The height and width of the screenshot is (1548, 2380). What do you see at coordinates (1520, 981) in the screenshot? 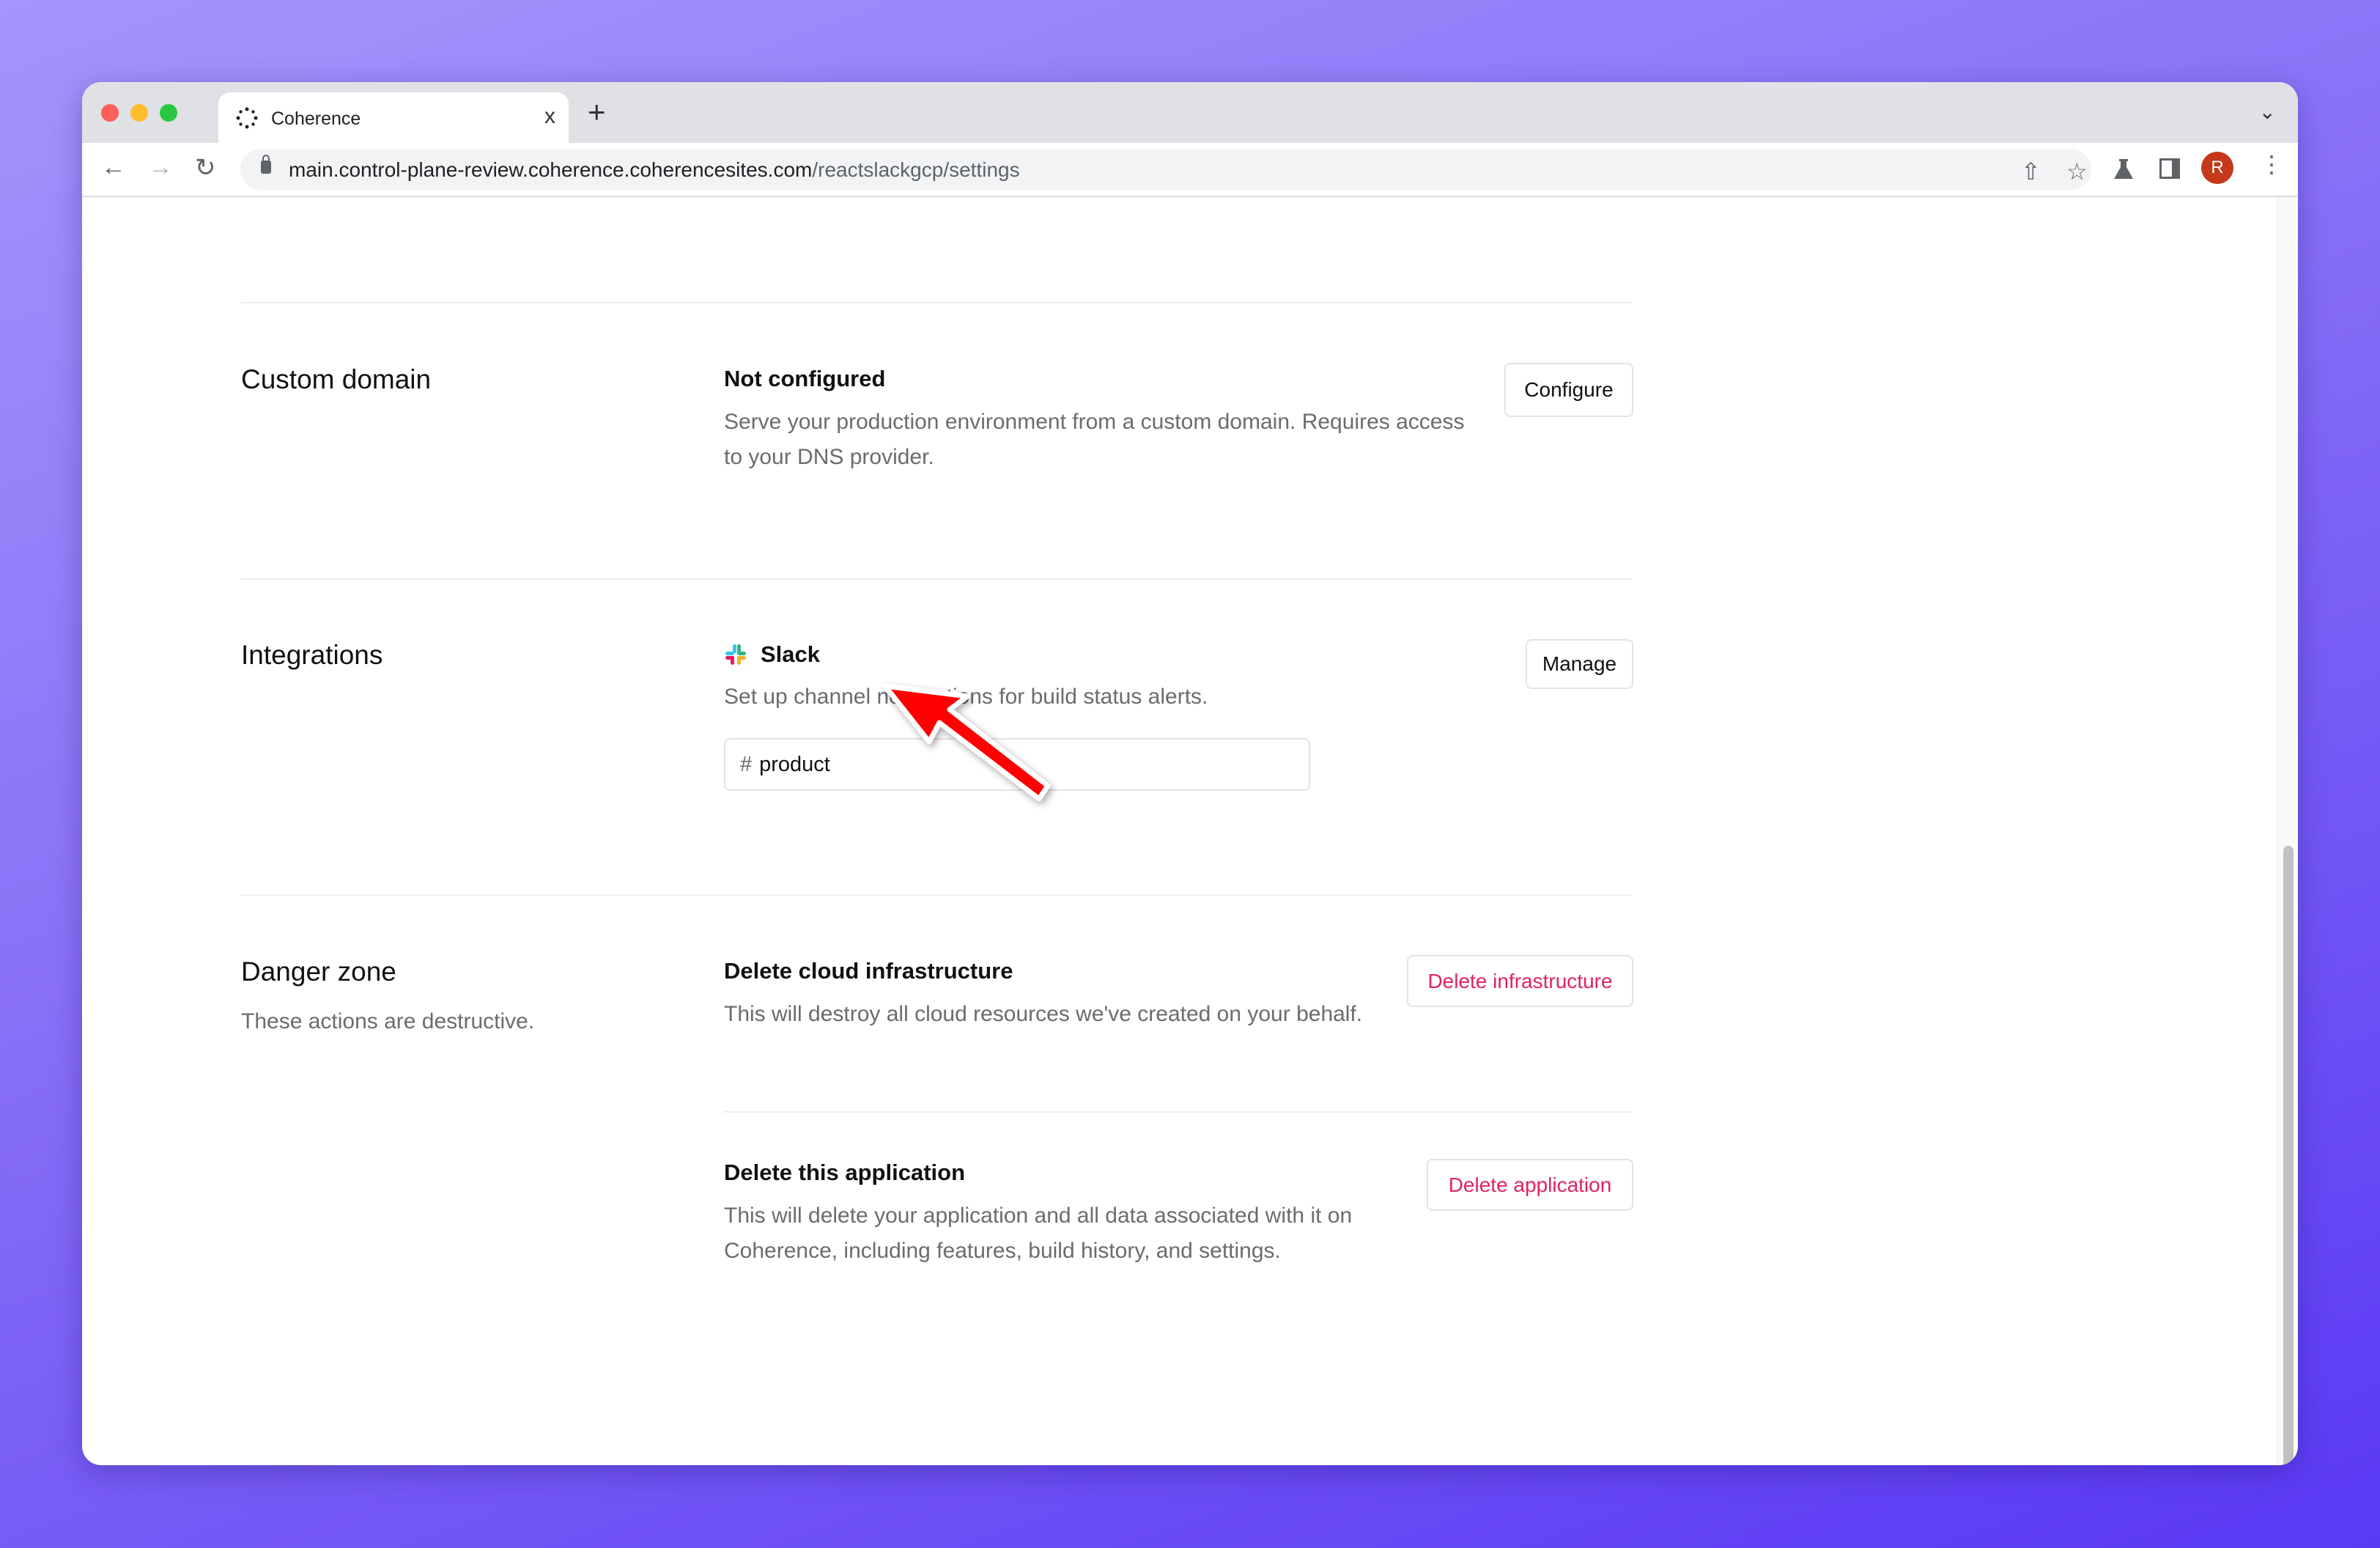
I see `delete-infrastructure-button: Delete infrastructure` at bounding box center [1520, 981].